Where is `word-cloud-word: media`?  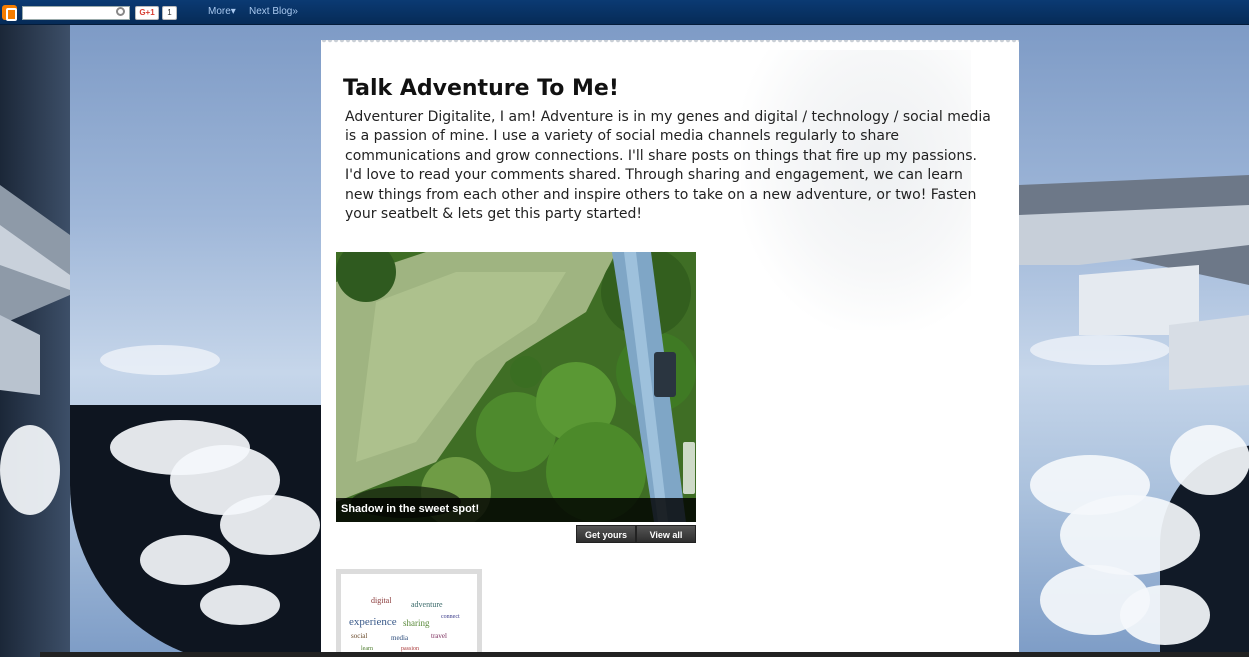 word-cloud-word: media is located at coordinates (400, 638).